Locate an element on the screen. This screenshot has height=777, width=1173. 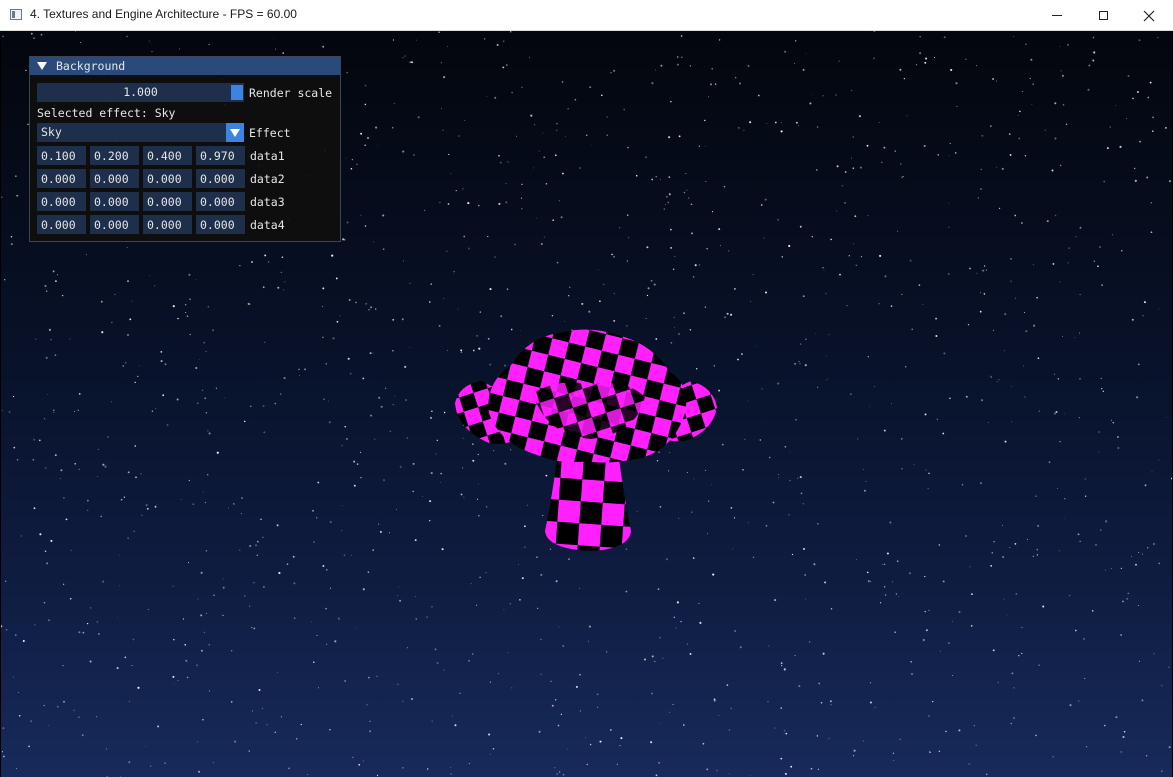
data4-x-field: 0.000 is located at coordinates (61, 224).